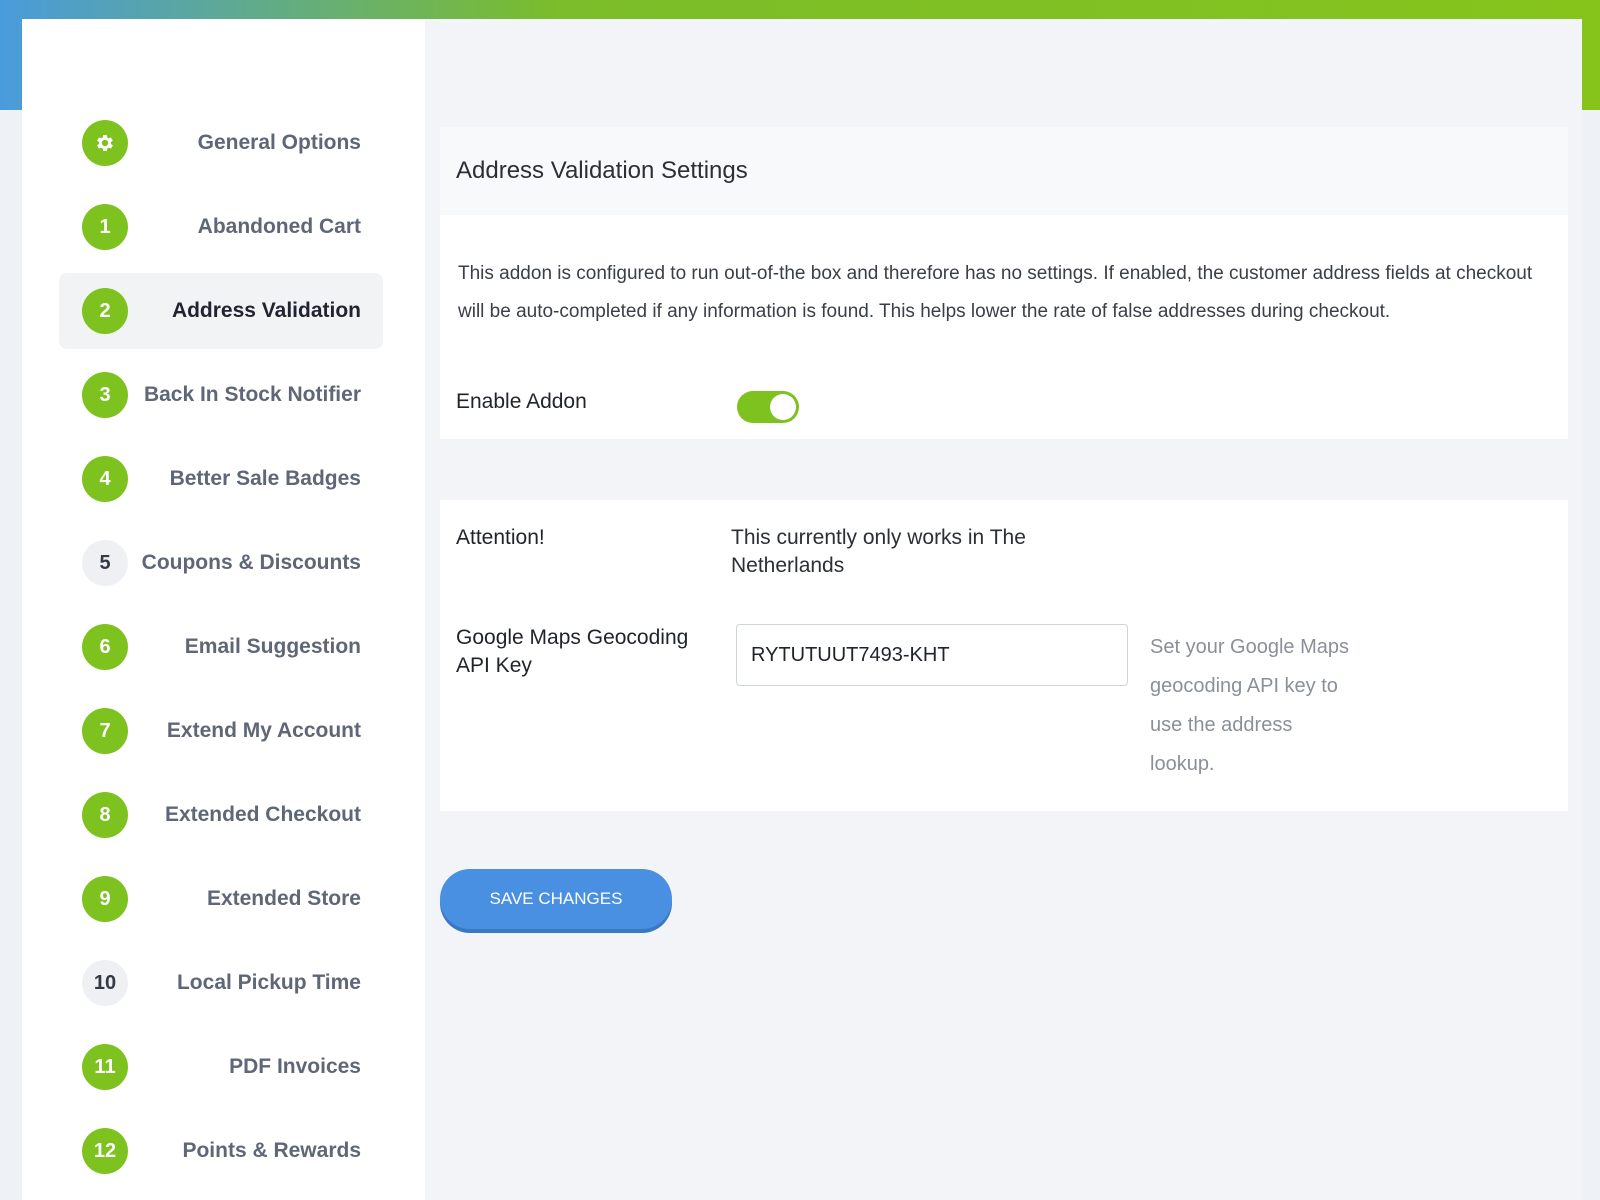  Describe the element at coordinates (105, 227) in the screenshot. I see `nav-number-badge: 1` at that location.